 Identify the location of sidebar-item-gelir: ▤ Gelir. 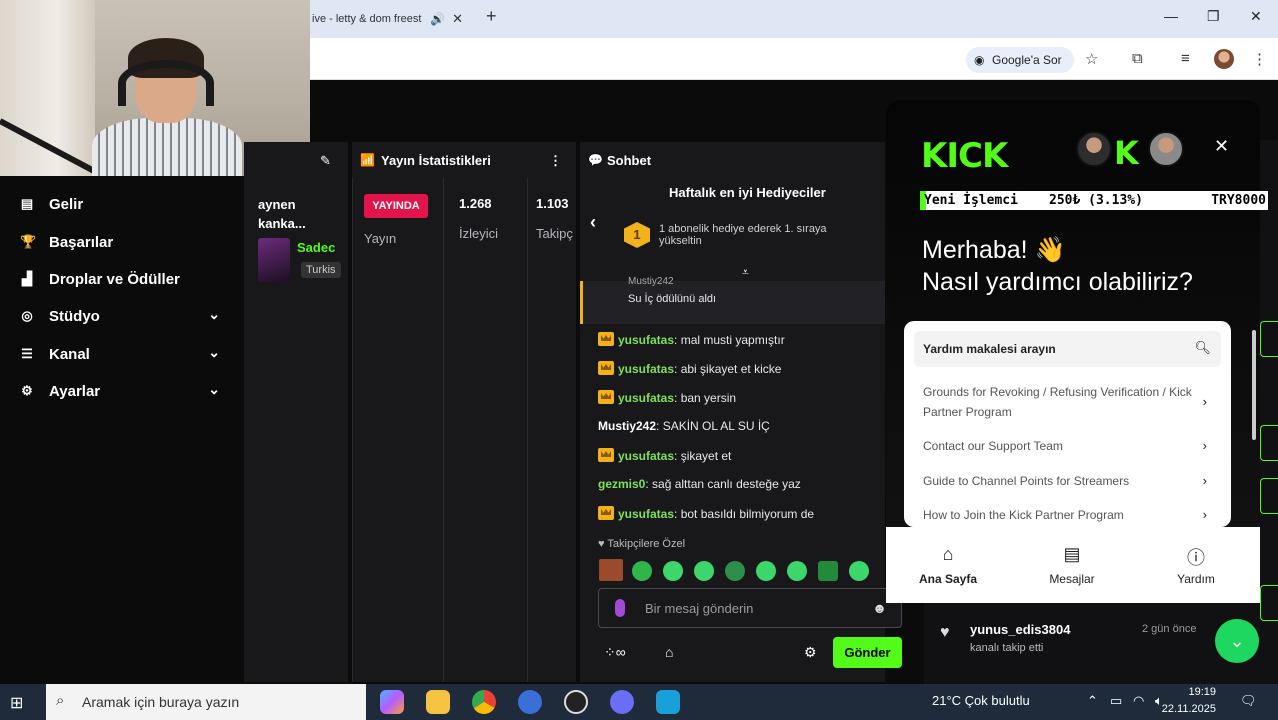
(120, 205).